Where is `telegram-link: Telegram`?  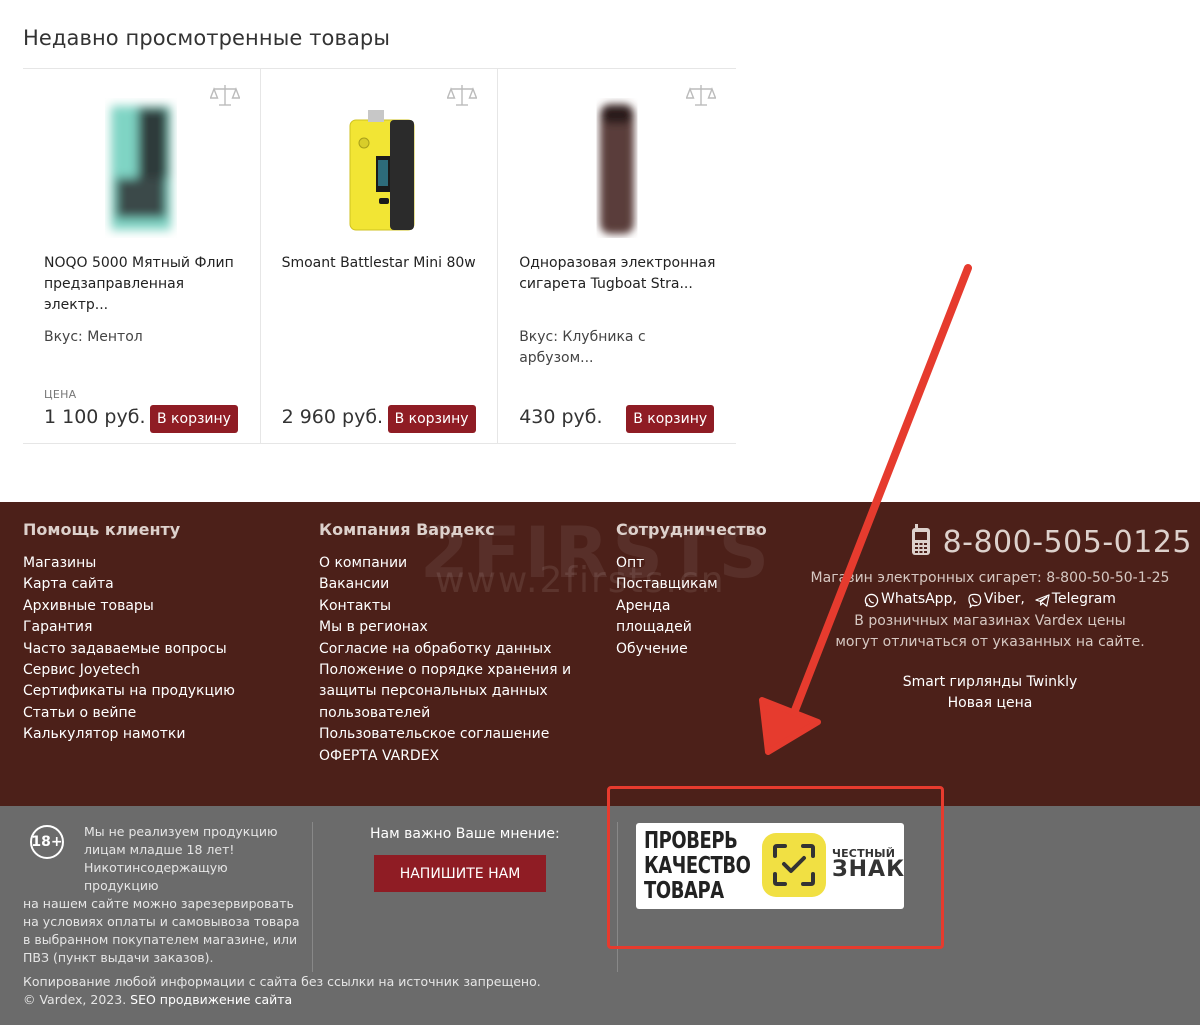
telegram-link: Telegram is located at coordinates (1075, 599).